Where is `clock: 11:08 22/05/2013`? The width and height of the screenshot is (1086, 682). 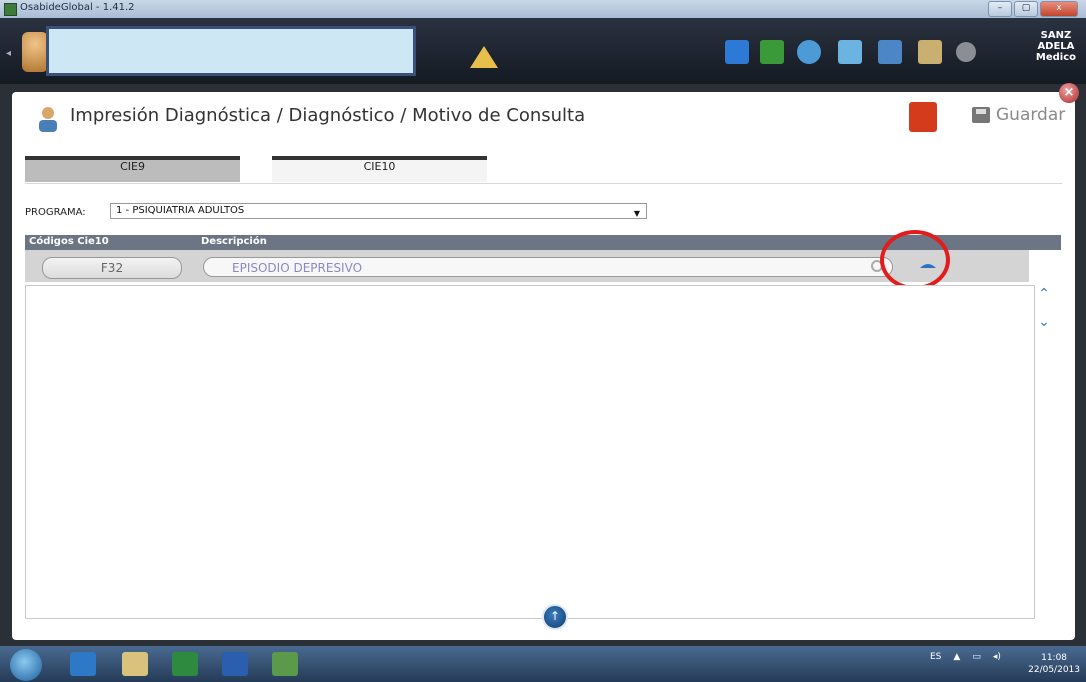
clock: 11:08 22/05/2013 is located at coordinates (1054, 664).